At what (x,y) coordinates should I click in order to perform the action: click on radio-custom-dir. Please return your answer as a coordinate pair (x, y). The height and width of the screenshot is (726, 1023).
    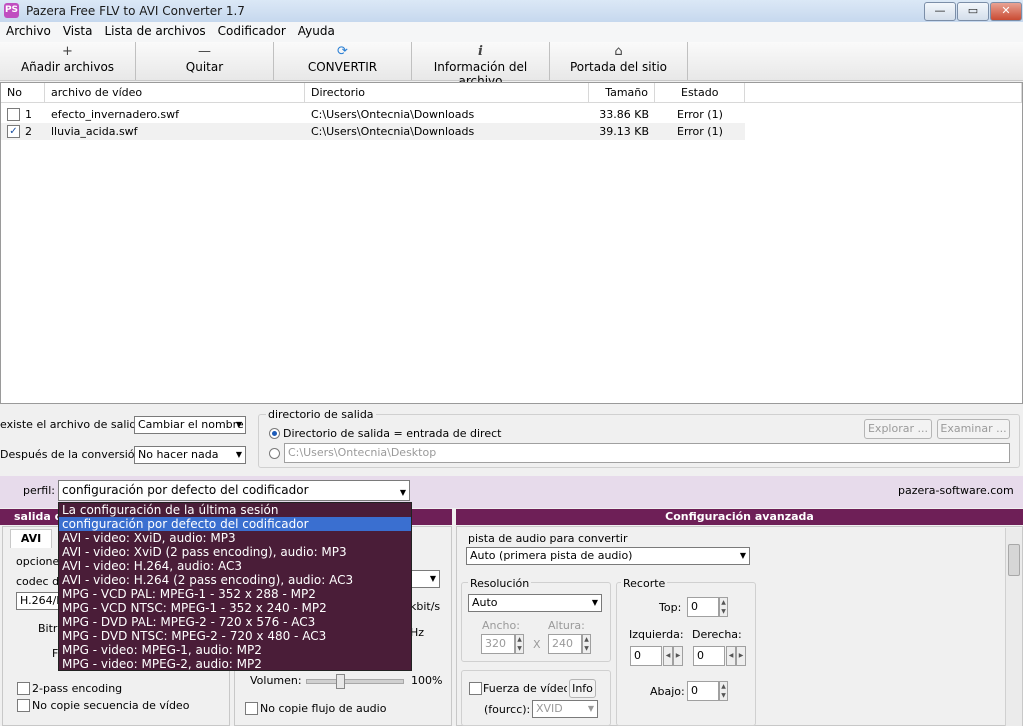
    Looking at the image, I should click on (274, 453).